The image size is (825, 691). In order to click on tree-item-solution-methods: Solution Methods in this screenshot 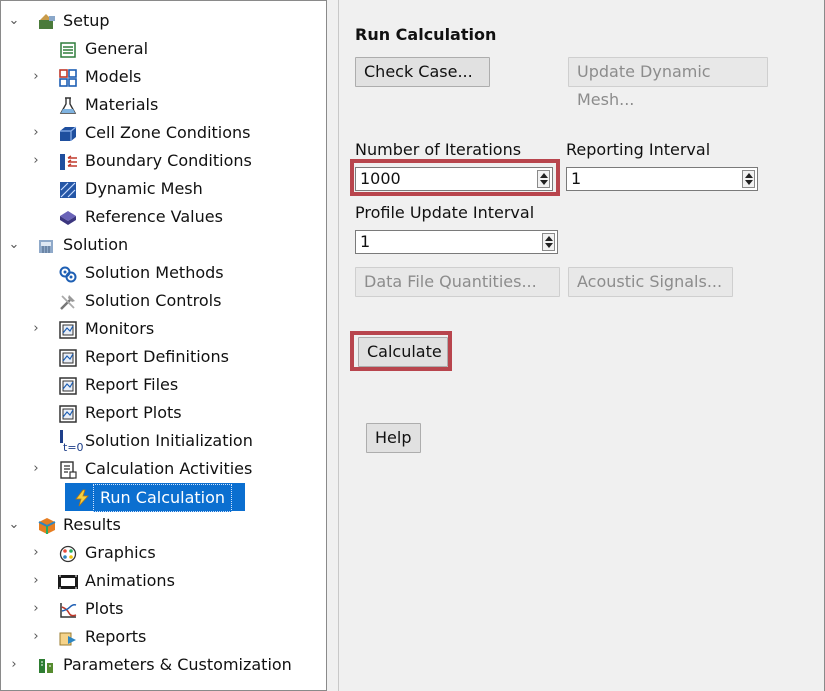, I will do `click(163, 273)`.